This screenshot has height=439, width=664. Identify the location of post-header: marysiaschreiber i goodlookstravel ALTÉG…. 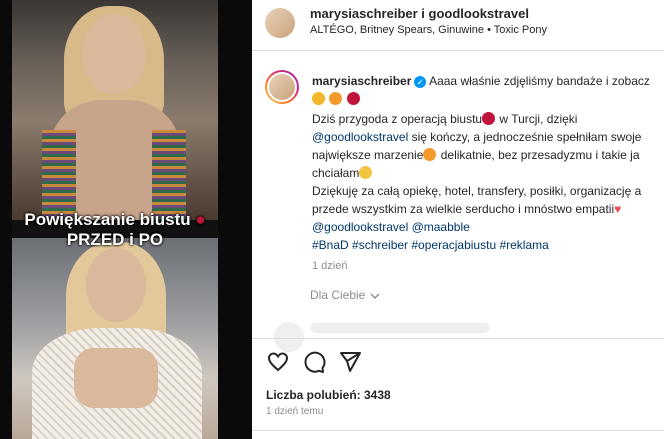
(458, 25).